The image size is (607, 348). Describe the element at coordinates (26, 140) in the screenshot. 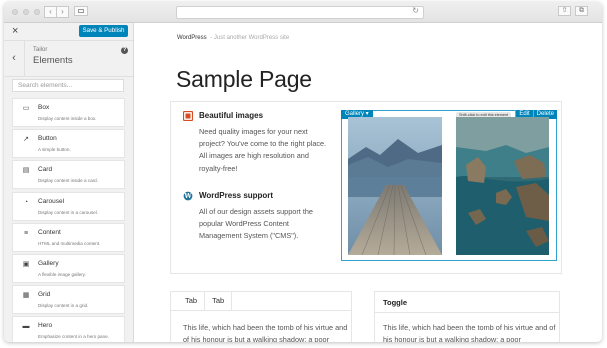

I see `link-out-icon: ↗` at that location.